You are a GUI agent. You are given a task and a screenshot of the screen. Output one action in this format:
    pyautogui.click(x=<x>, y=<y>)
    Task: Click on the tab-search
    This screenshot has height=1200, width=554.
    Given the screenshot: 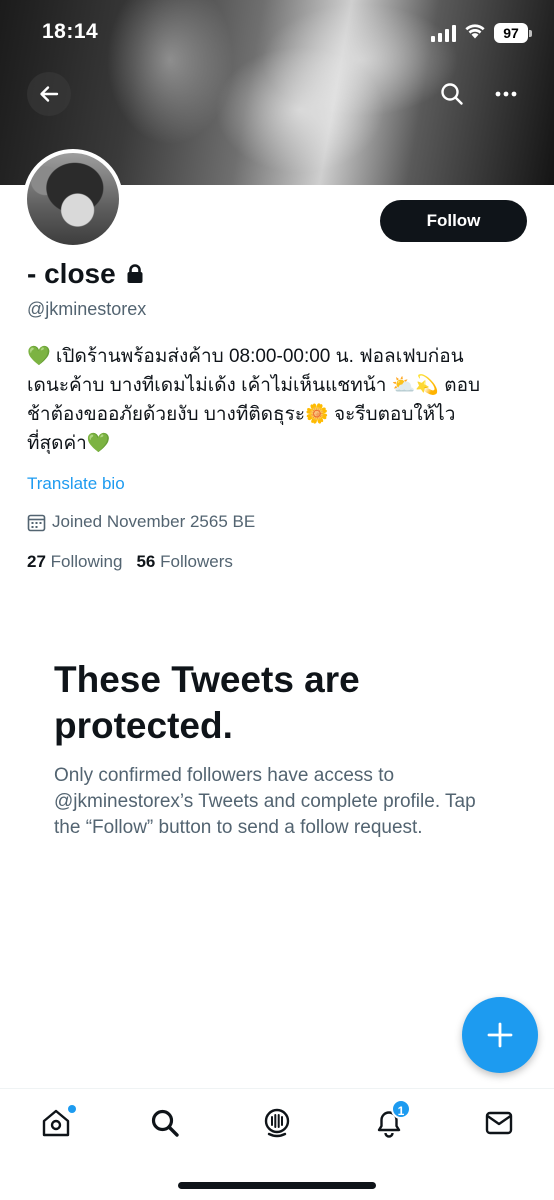 What is the action you would take?
    pyautogui.click(x=165, y=1123)
    